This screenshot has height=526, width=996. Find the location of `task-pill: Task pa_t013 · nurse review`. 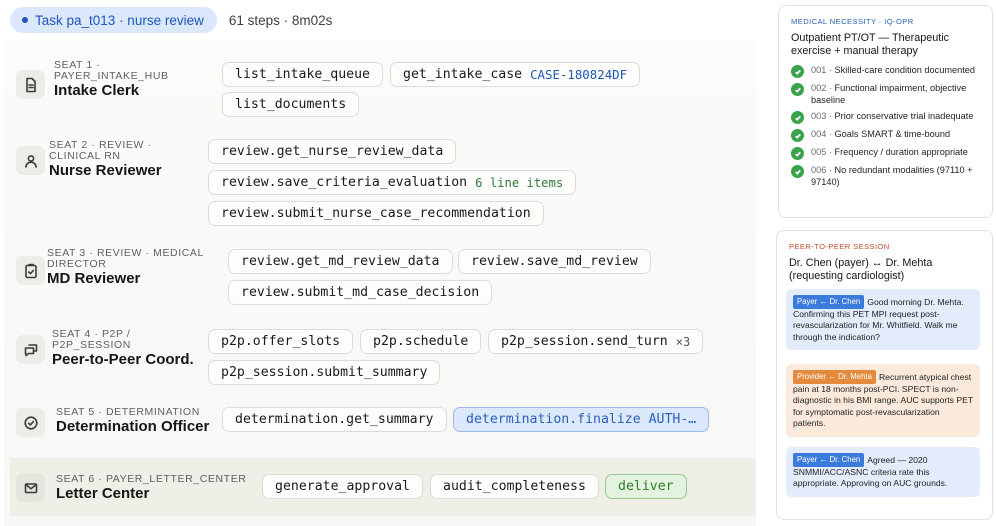

task-pill: Task pa_t013 · nurse review is located at coordinates (113, 20).